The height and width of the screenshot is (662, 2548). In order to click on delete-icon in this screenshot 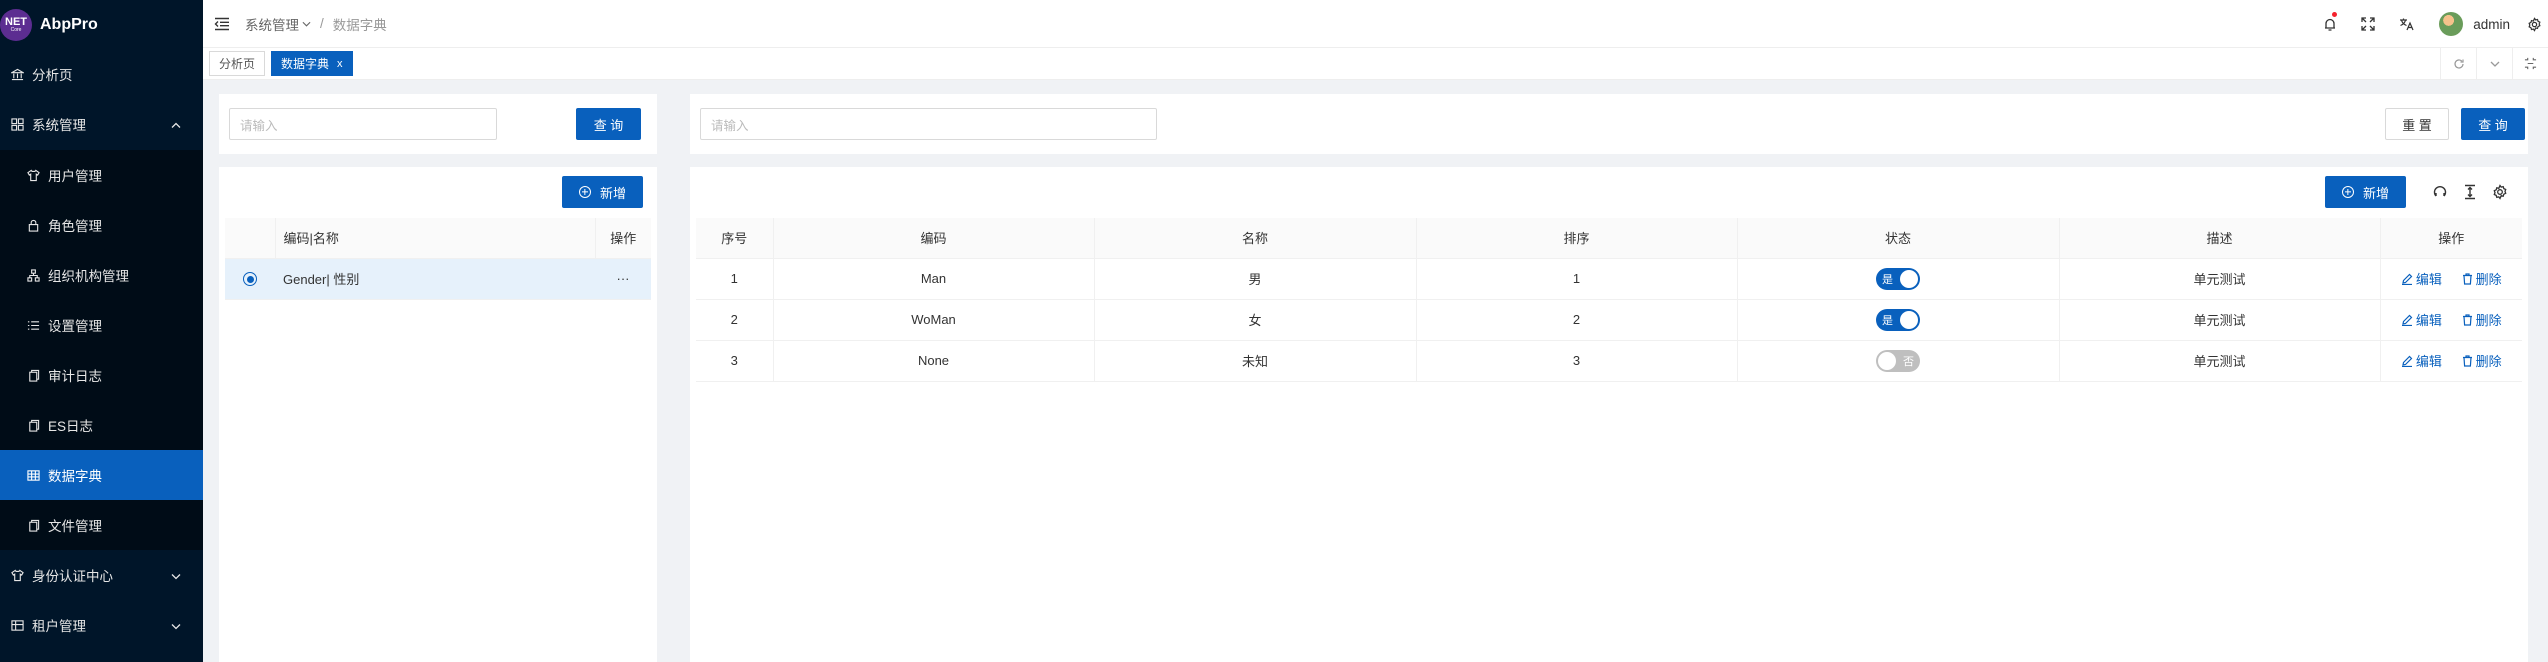, I will do `click(2467, 319)`.